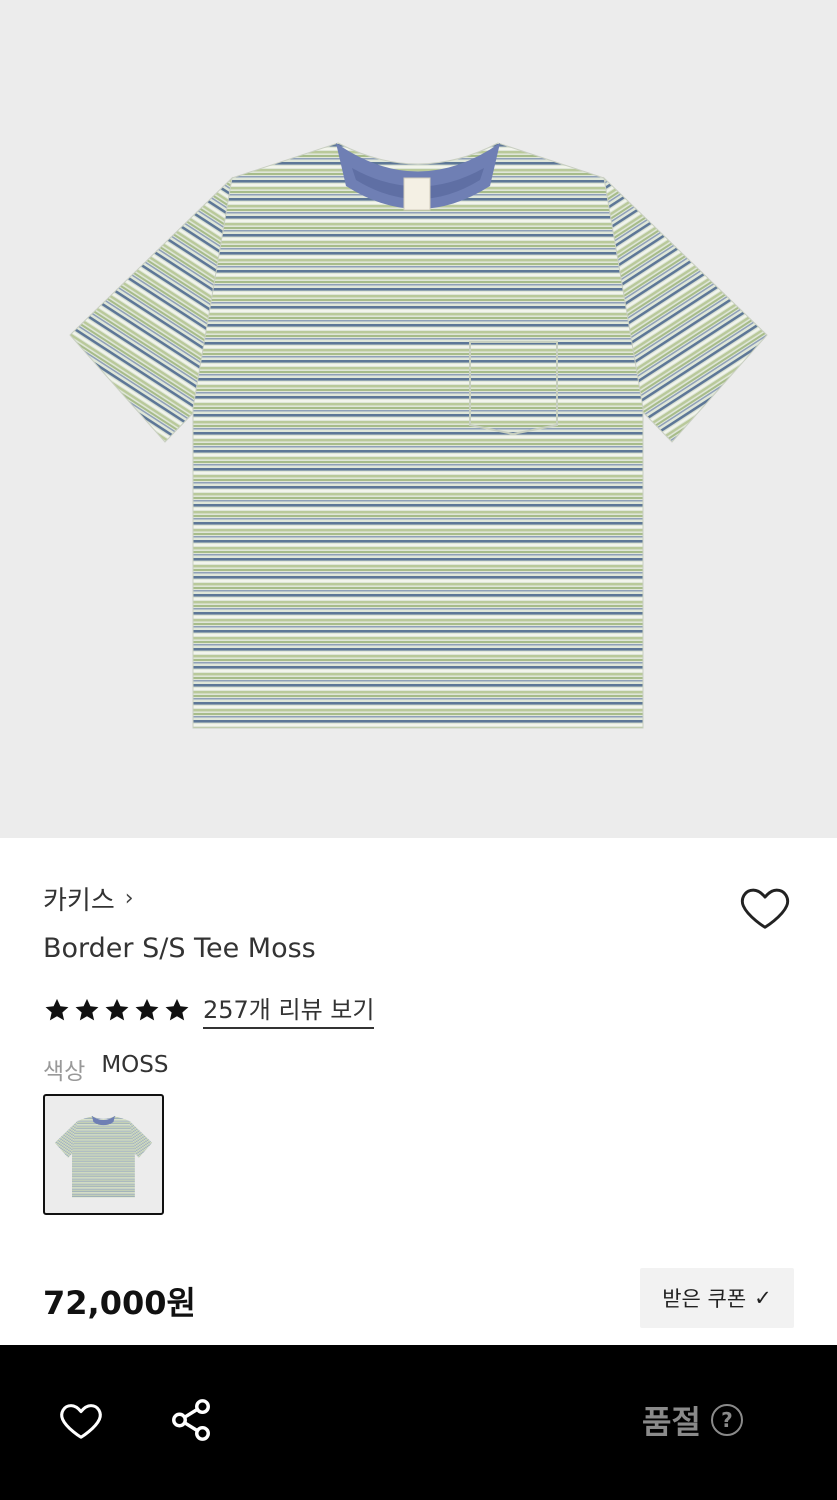 This screenshot has width=837, height=1500. What do you see at coordinates (135, 1065) in the screenshot?
I see `color-value: MOSS` at bounding box center [135, 1065].